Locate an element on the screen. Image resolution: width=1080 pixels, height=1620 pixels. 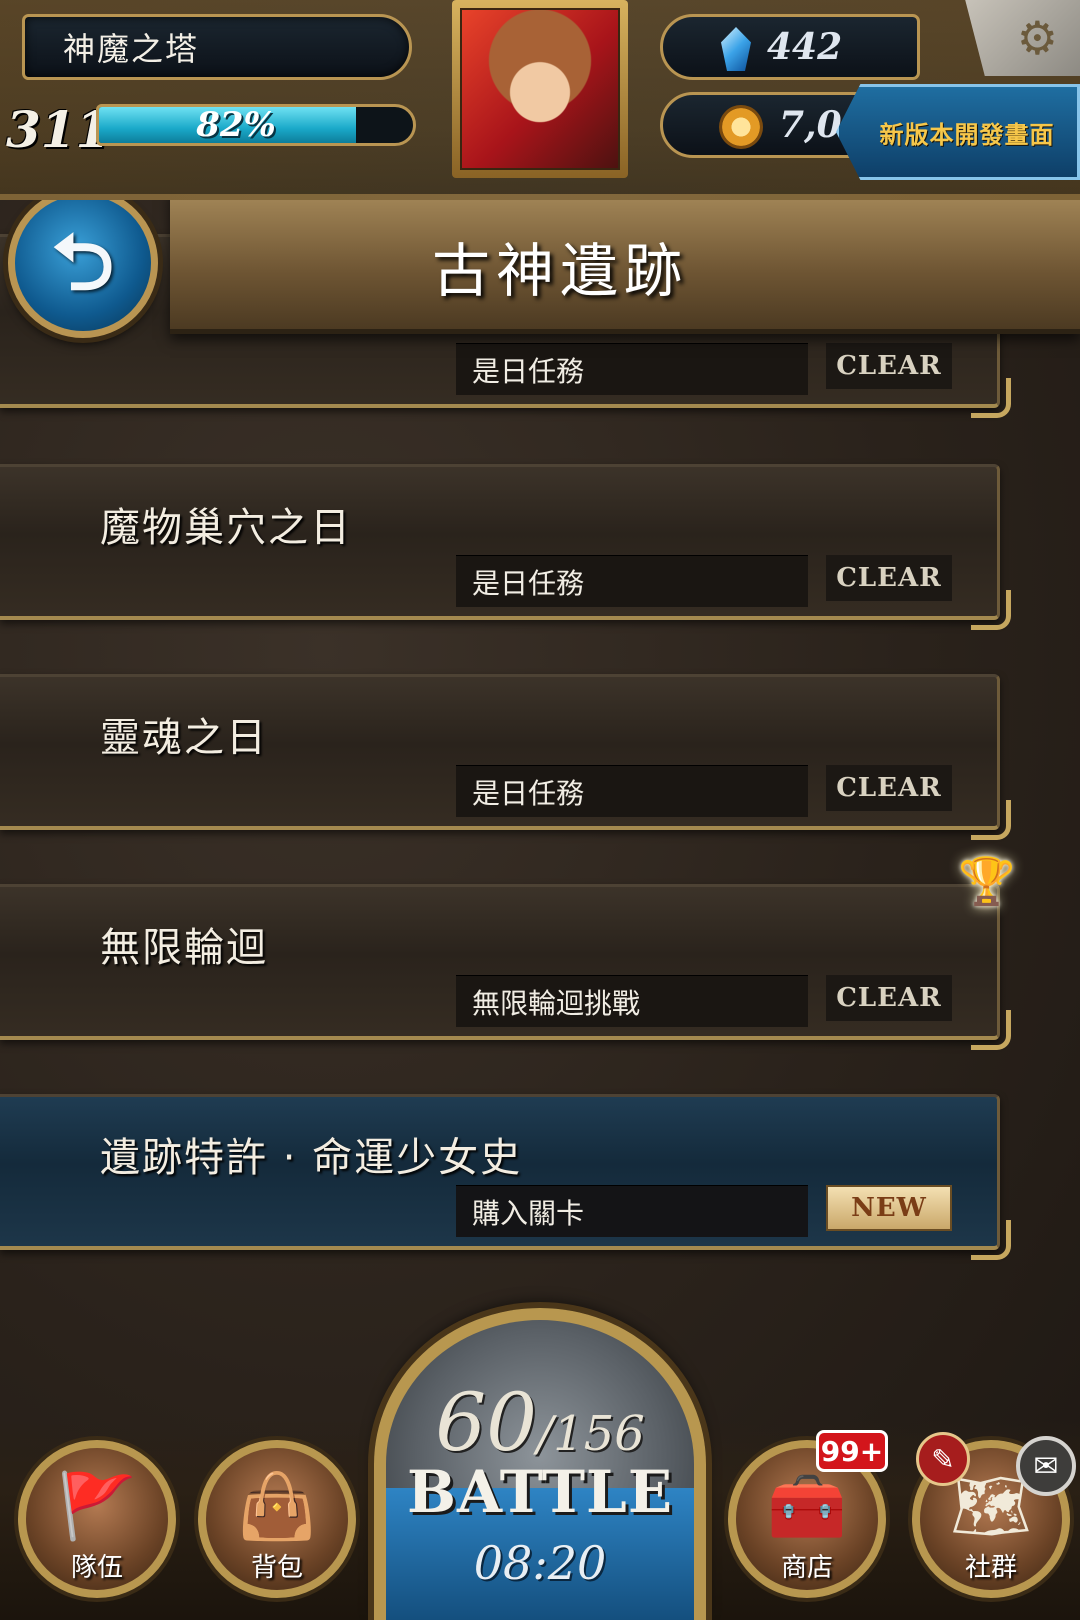
stamina-percent: 82% is located at coordinates (236, 125).